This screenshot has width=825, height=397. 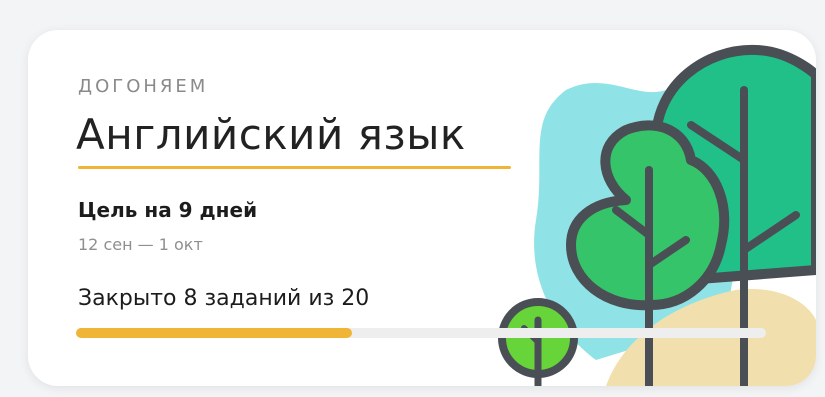 What do you see at coordinates (143, 86) in the screenshot?
I see `card-eyebrow: ДОГОНЯЕМ` at bounding box center [143, 86].